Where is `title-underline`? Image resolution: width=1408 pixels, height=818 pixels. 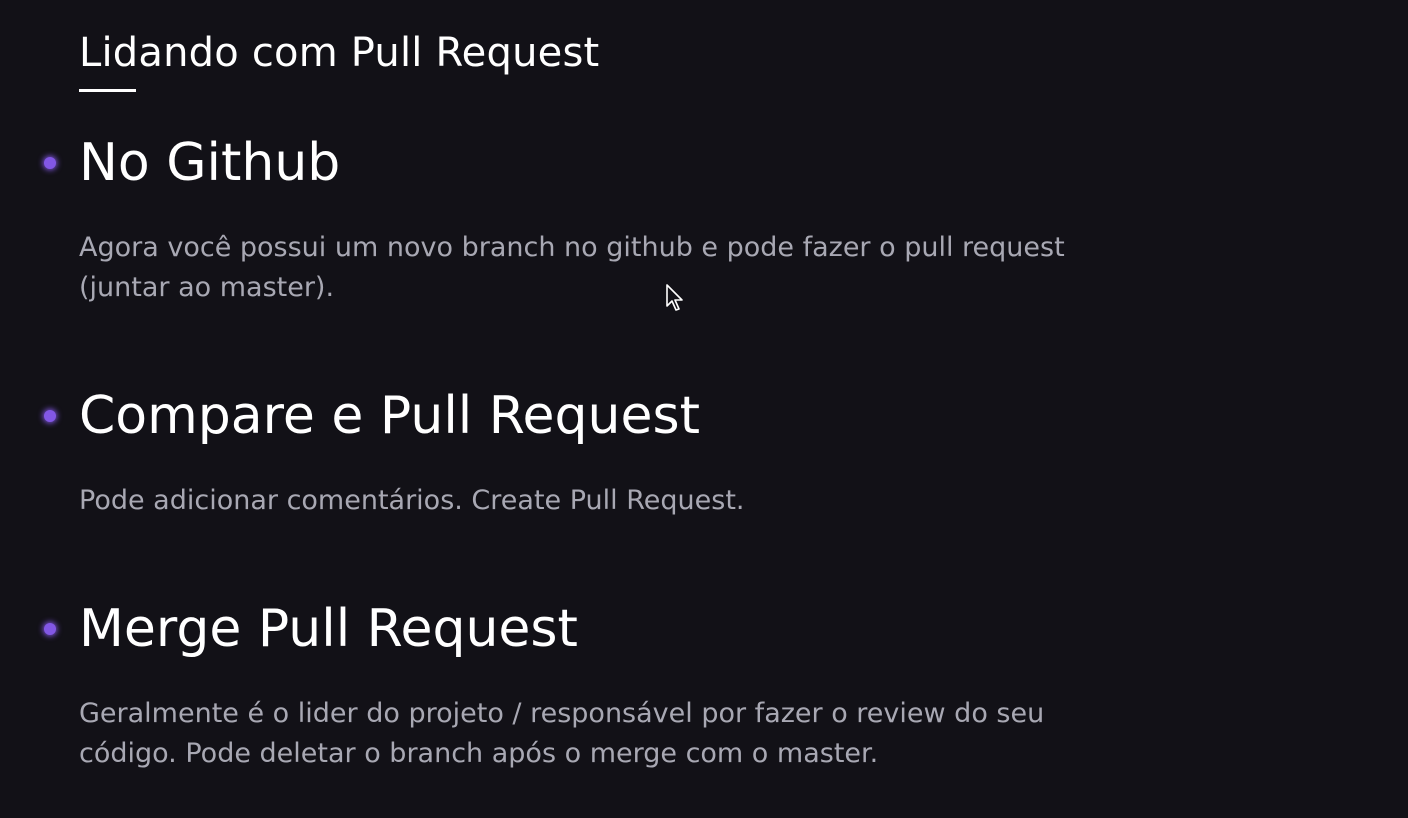
title-underline is located at coordinates (107, 90).